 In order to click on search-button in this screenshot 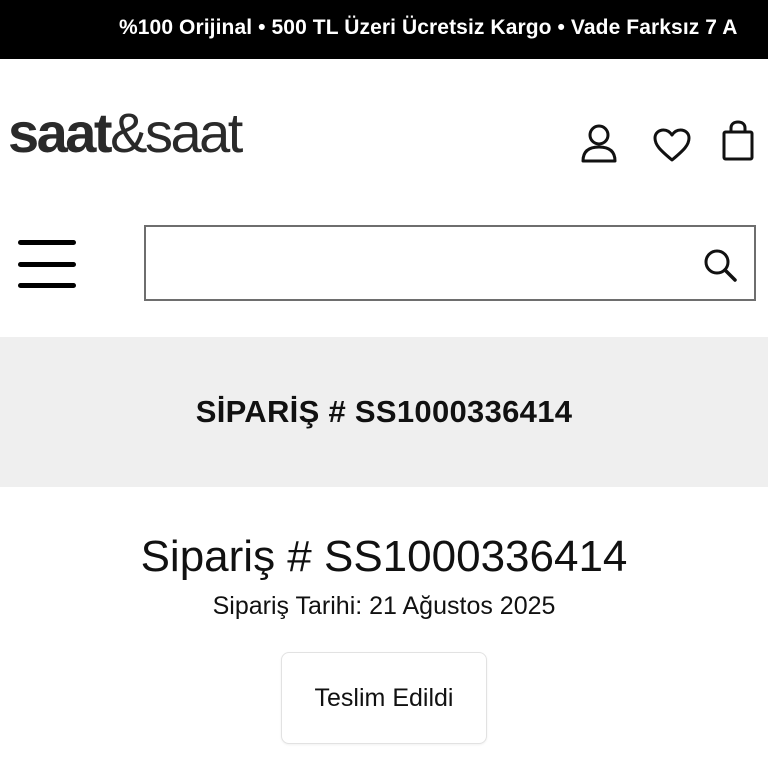, I will do `click(720, 265)`.